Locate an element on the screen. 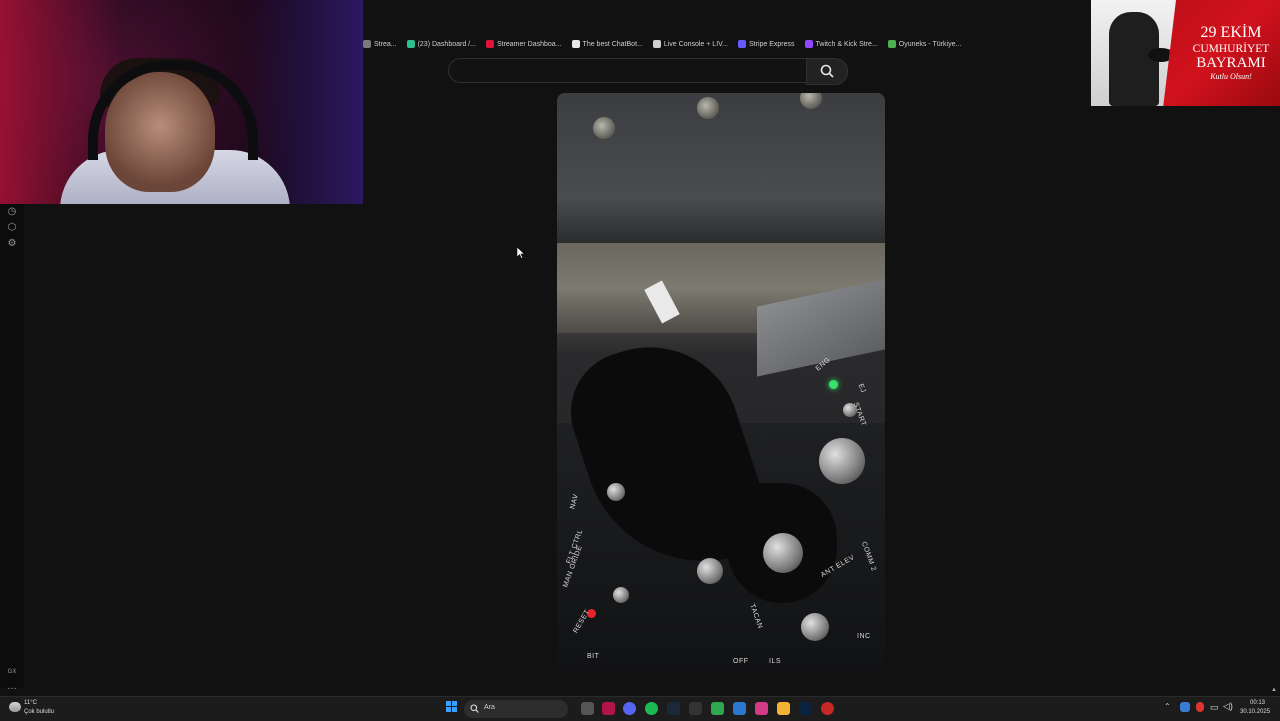  tray-app-icon is located at coordinates (1185, 707).